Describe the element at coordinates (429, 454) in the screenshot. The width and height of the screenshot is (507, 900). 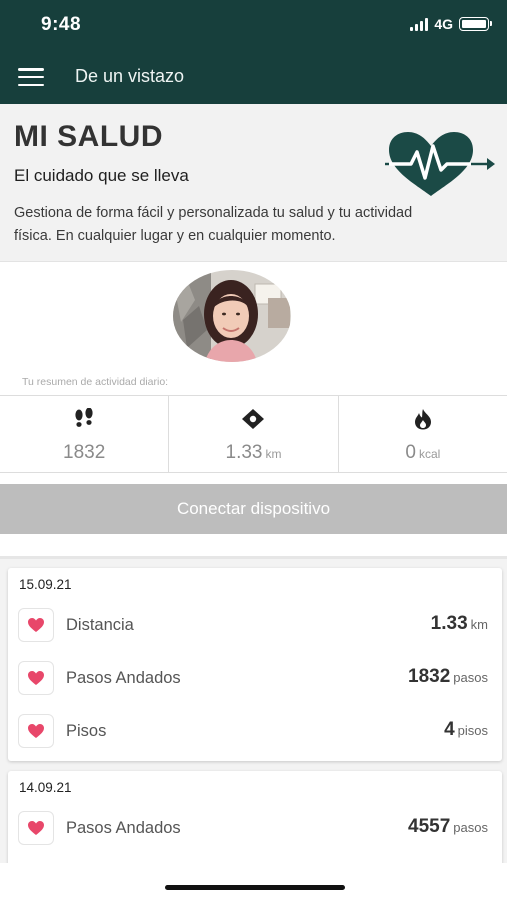
I see `stat-calories-unit: kcal` at that location.